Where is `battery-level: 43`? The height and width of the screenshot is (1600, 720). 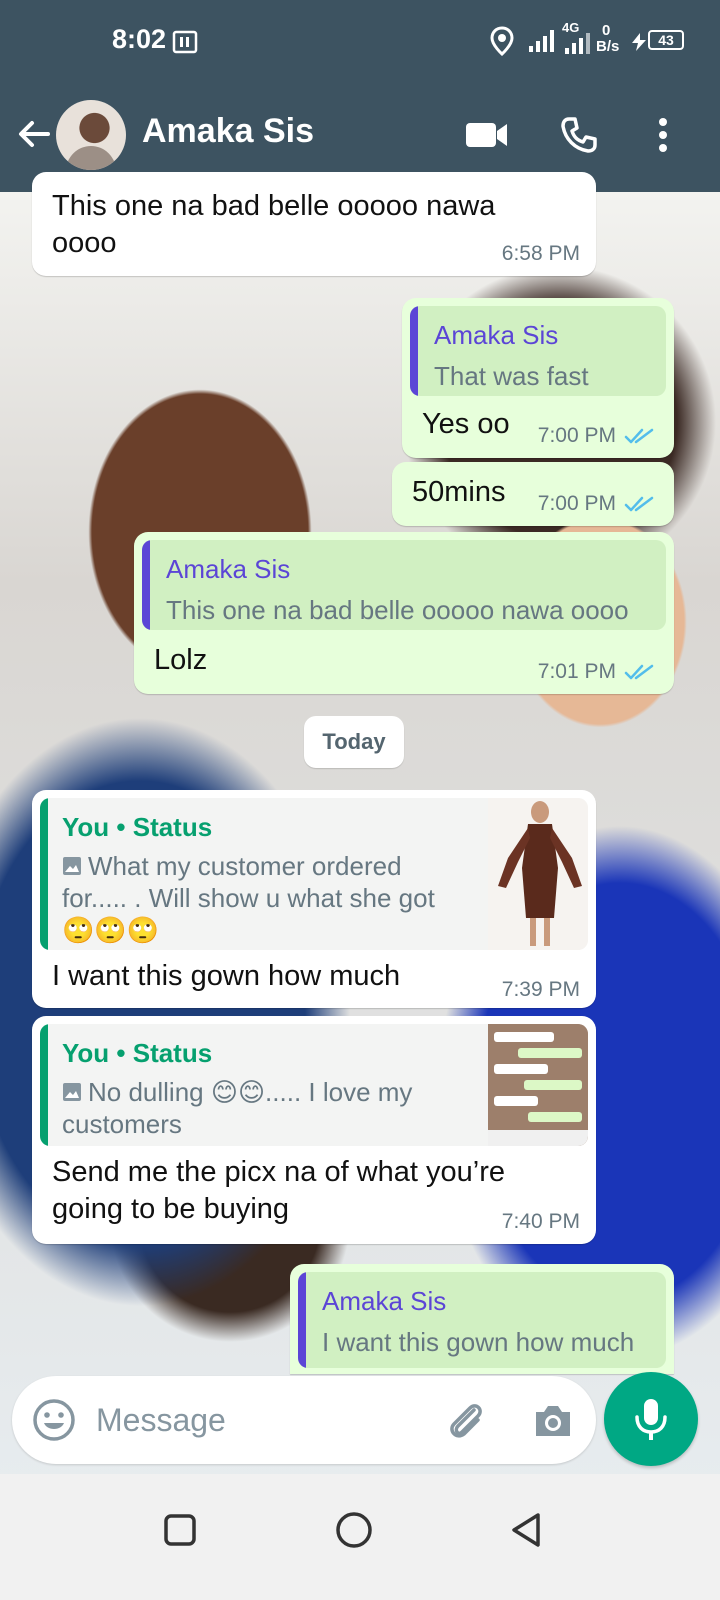 battery-level: 43 is located at coordinates (666, 40).